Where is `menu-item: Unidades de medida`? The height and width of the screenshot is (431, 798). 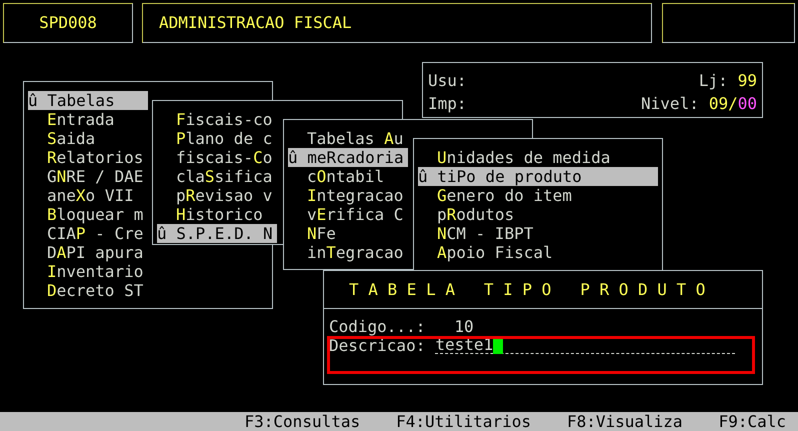
menu-item: Unidades de medida is located at coordinates (538, 157).